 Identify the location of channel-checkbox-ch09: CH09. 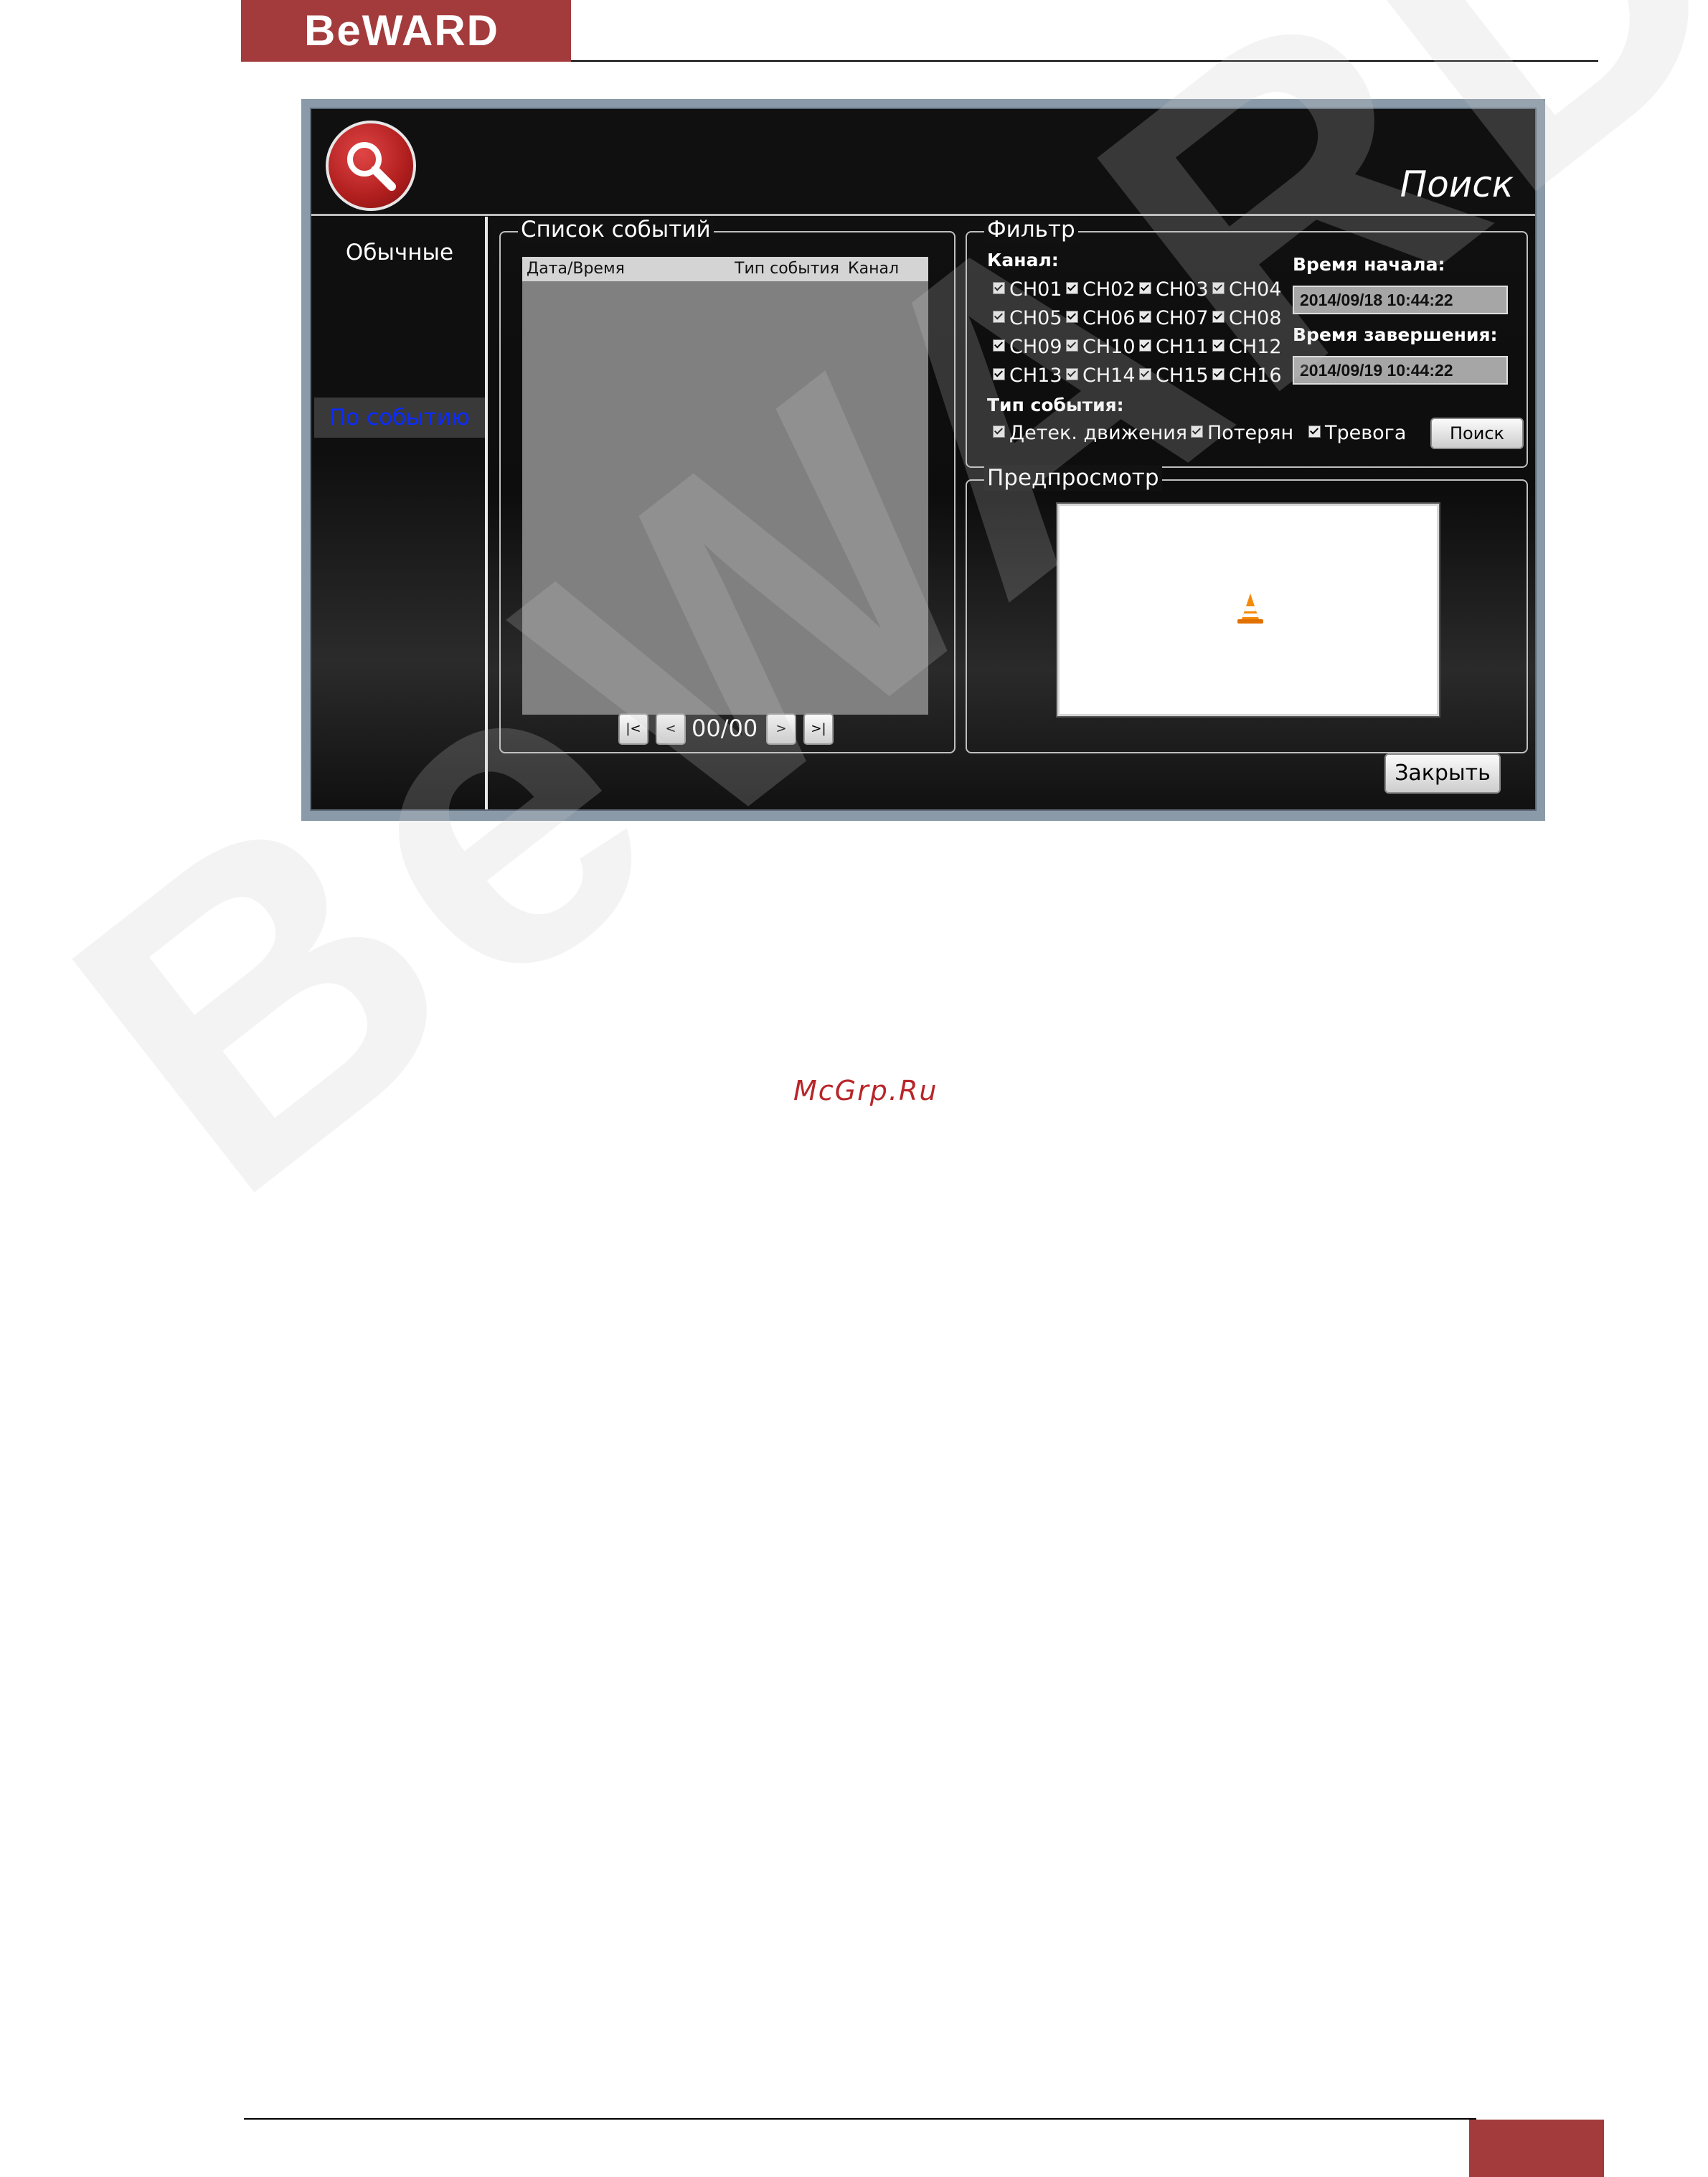
(1027, 347).